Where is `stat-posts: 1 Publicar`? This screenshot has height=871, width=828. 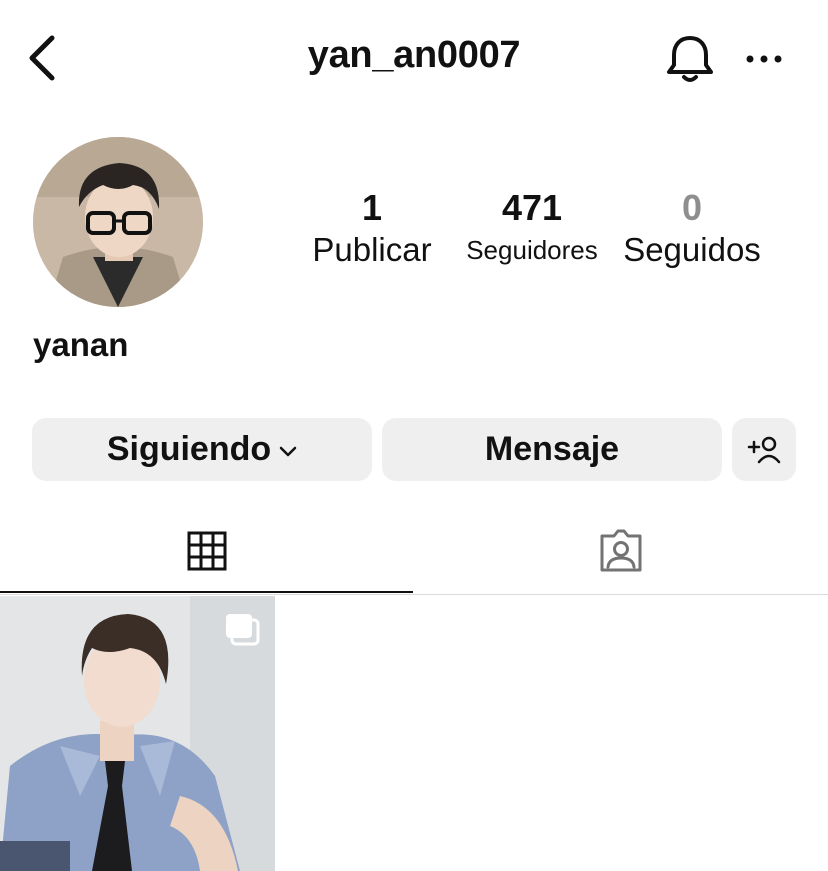 stat-posts: 1 Publicar is located at coordinates (372, 228).